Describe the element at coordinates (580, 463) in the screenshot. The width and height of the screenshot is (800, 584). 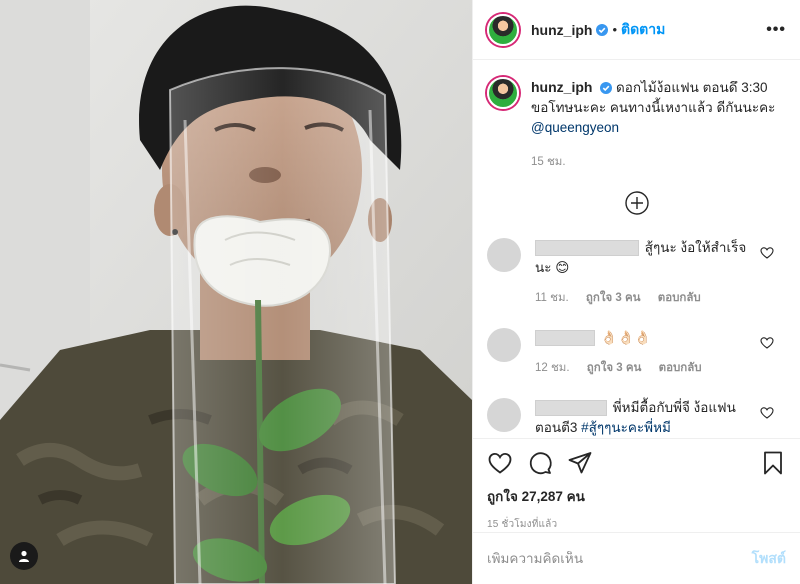
I see `share-icon` at that location.